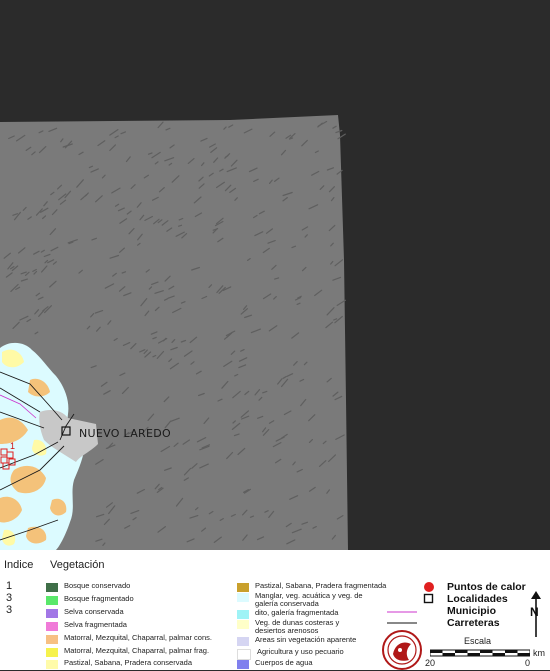 The width and height of the screenshot is (550, 671). Describe the element at coordinates (125, 433) in the screenshot. I see `city-label: NUEVO LAREDO` at that location.